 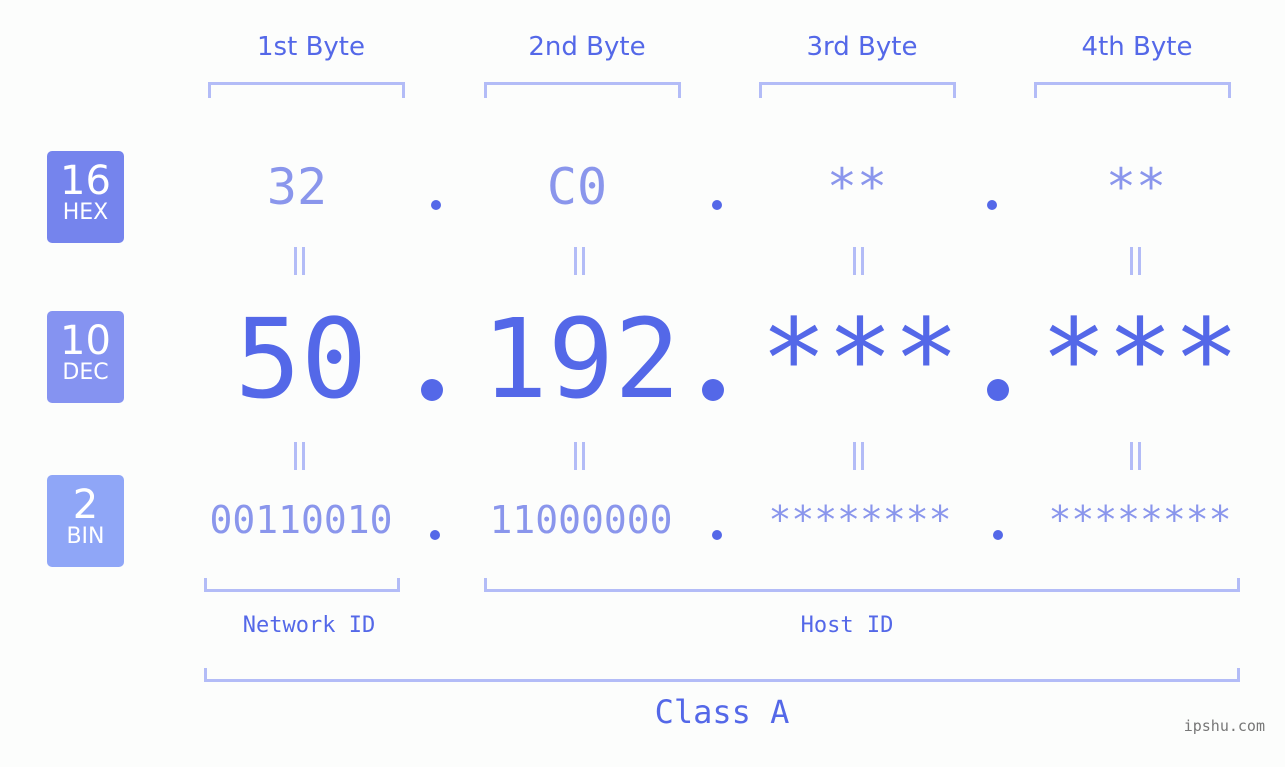 I want to click on bin-badge-number: 2, so click(x=85, y=505).